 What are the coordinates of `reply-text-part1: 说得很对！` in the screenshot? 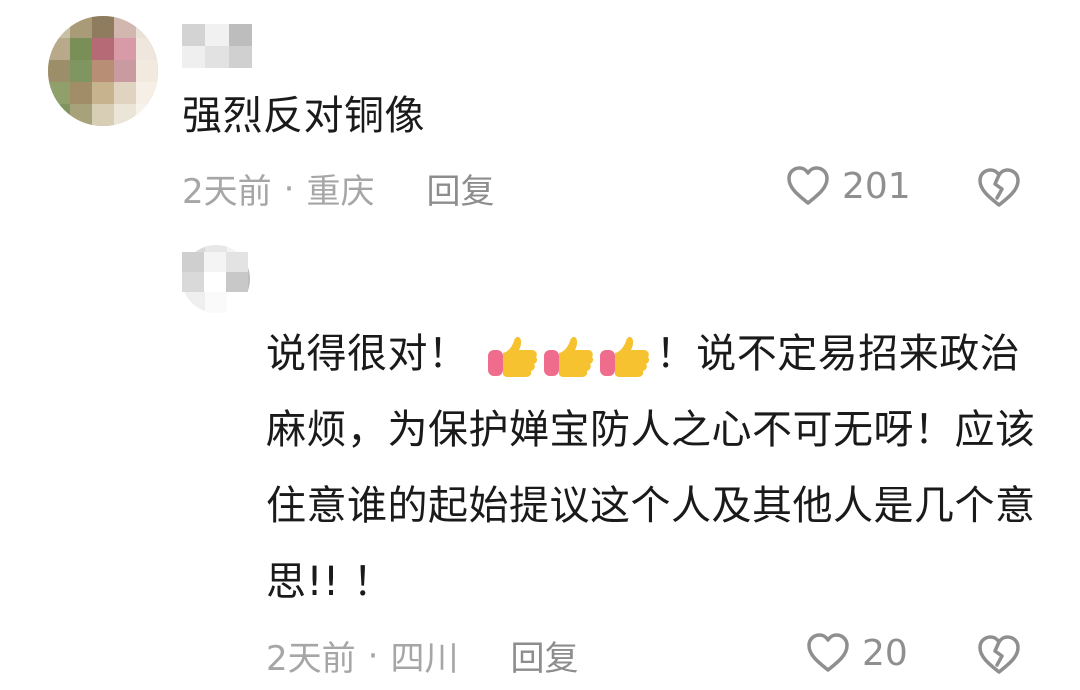 It's located at (367, 354).